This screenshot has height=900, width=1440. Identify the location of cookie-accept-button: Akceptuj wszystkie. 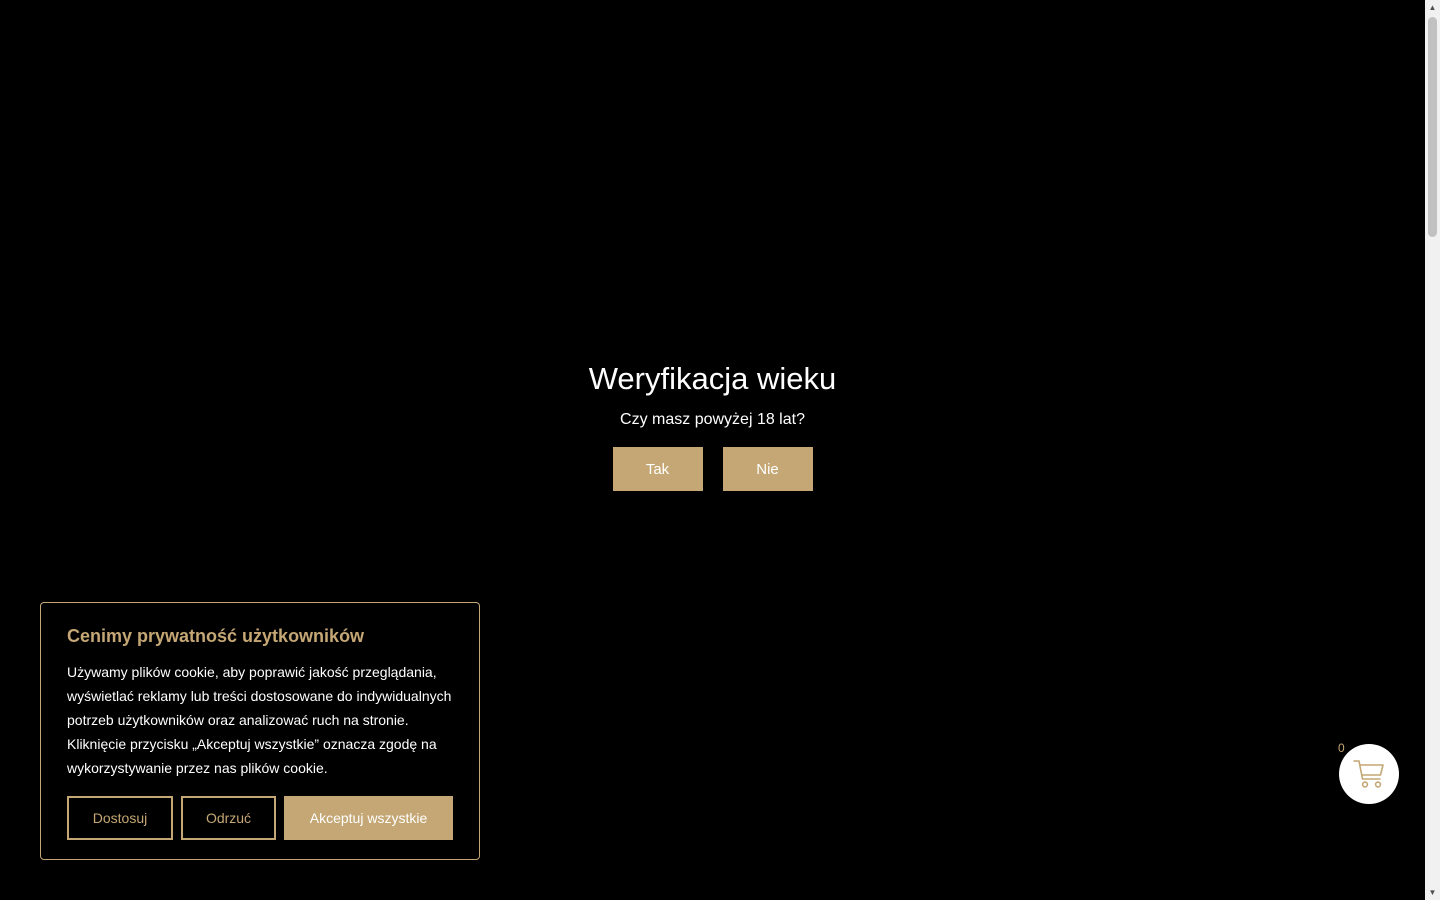
(368, 818).